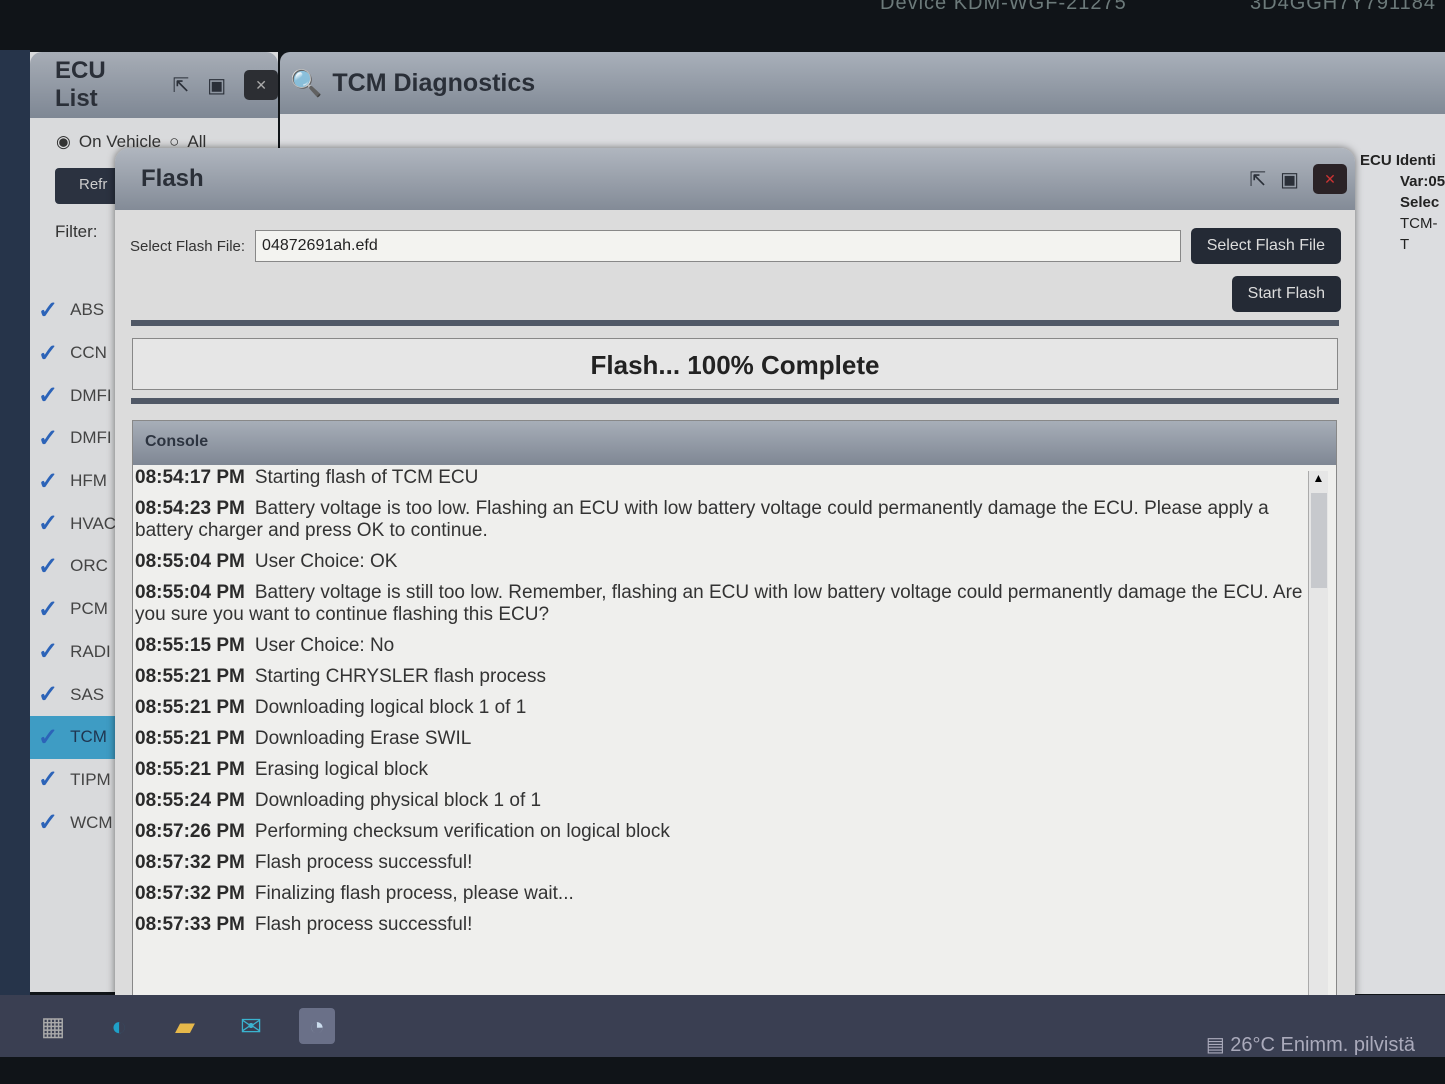 The height and width of the screenshot is (1084, 1445). Describe the element at coordinates (720, 863) in the screenshot. I see `log-entry: 08:57:32 PM Flash process successful!` at that location.